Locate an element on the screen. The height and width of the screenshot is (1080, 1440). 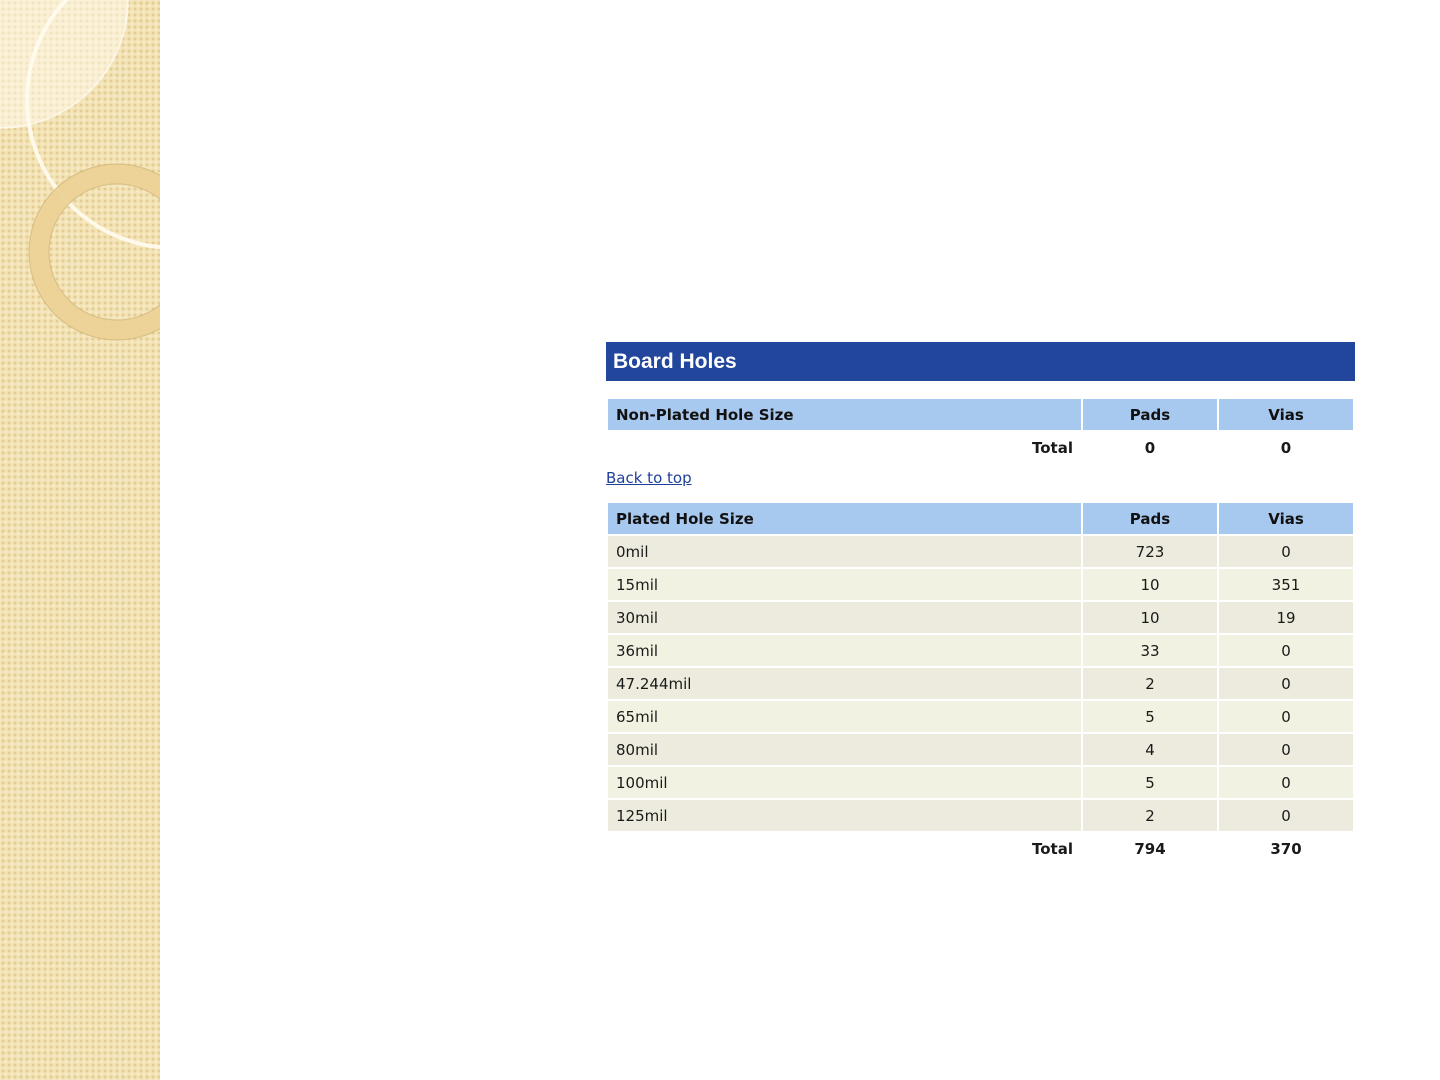
table-row: 47.244mil 2 0 is located at coordinates (980, 683).